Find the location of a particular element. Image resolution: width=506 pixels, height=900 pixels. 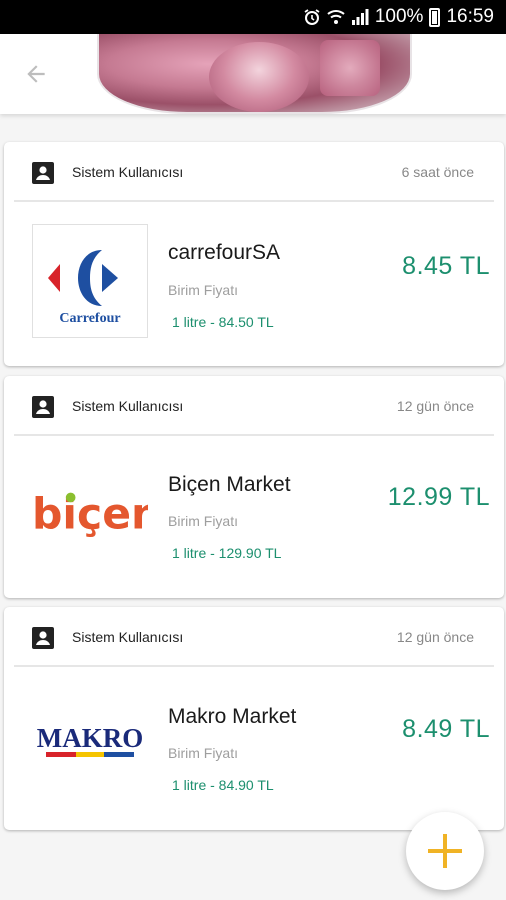

battery-level: 100% is located at coordinates (399, 16).